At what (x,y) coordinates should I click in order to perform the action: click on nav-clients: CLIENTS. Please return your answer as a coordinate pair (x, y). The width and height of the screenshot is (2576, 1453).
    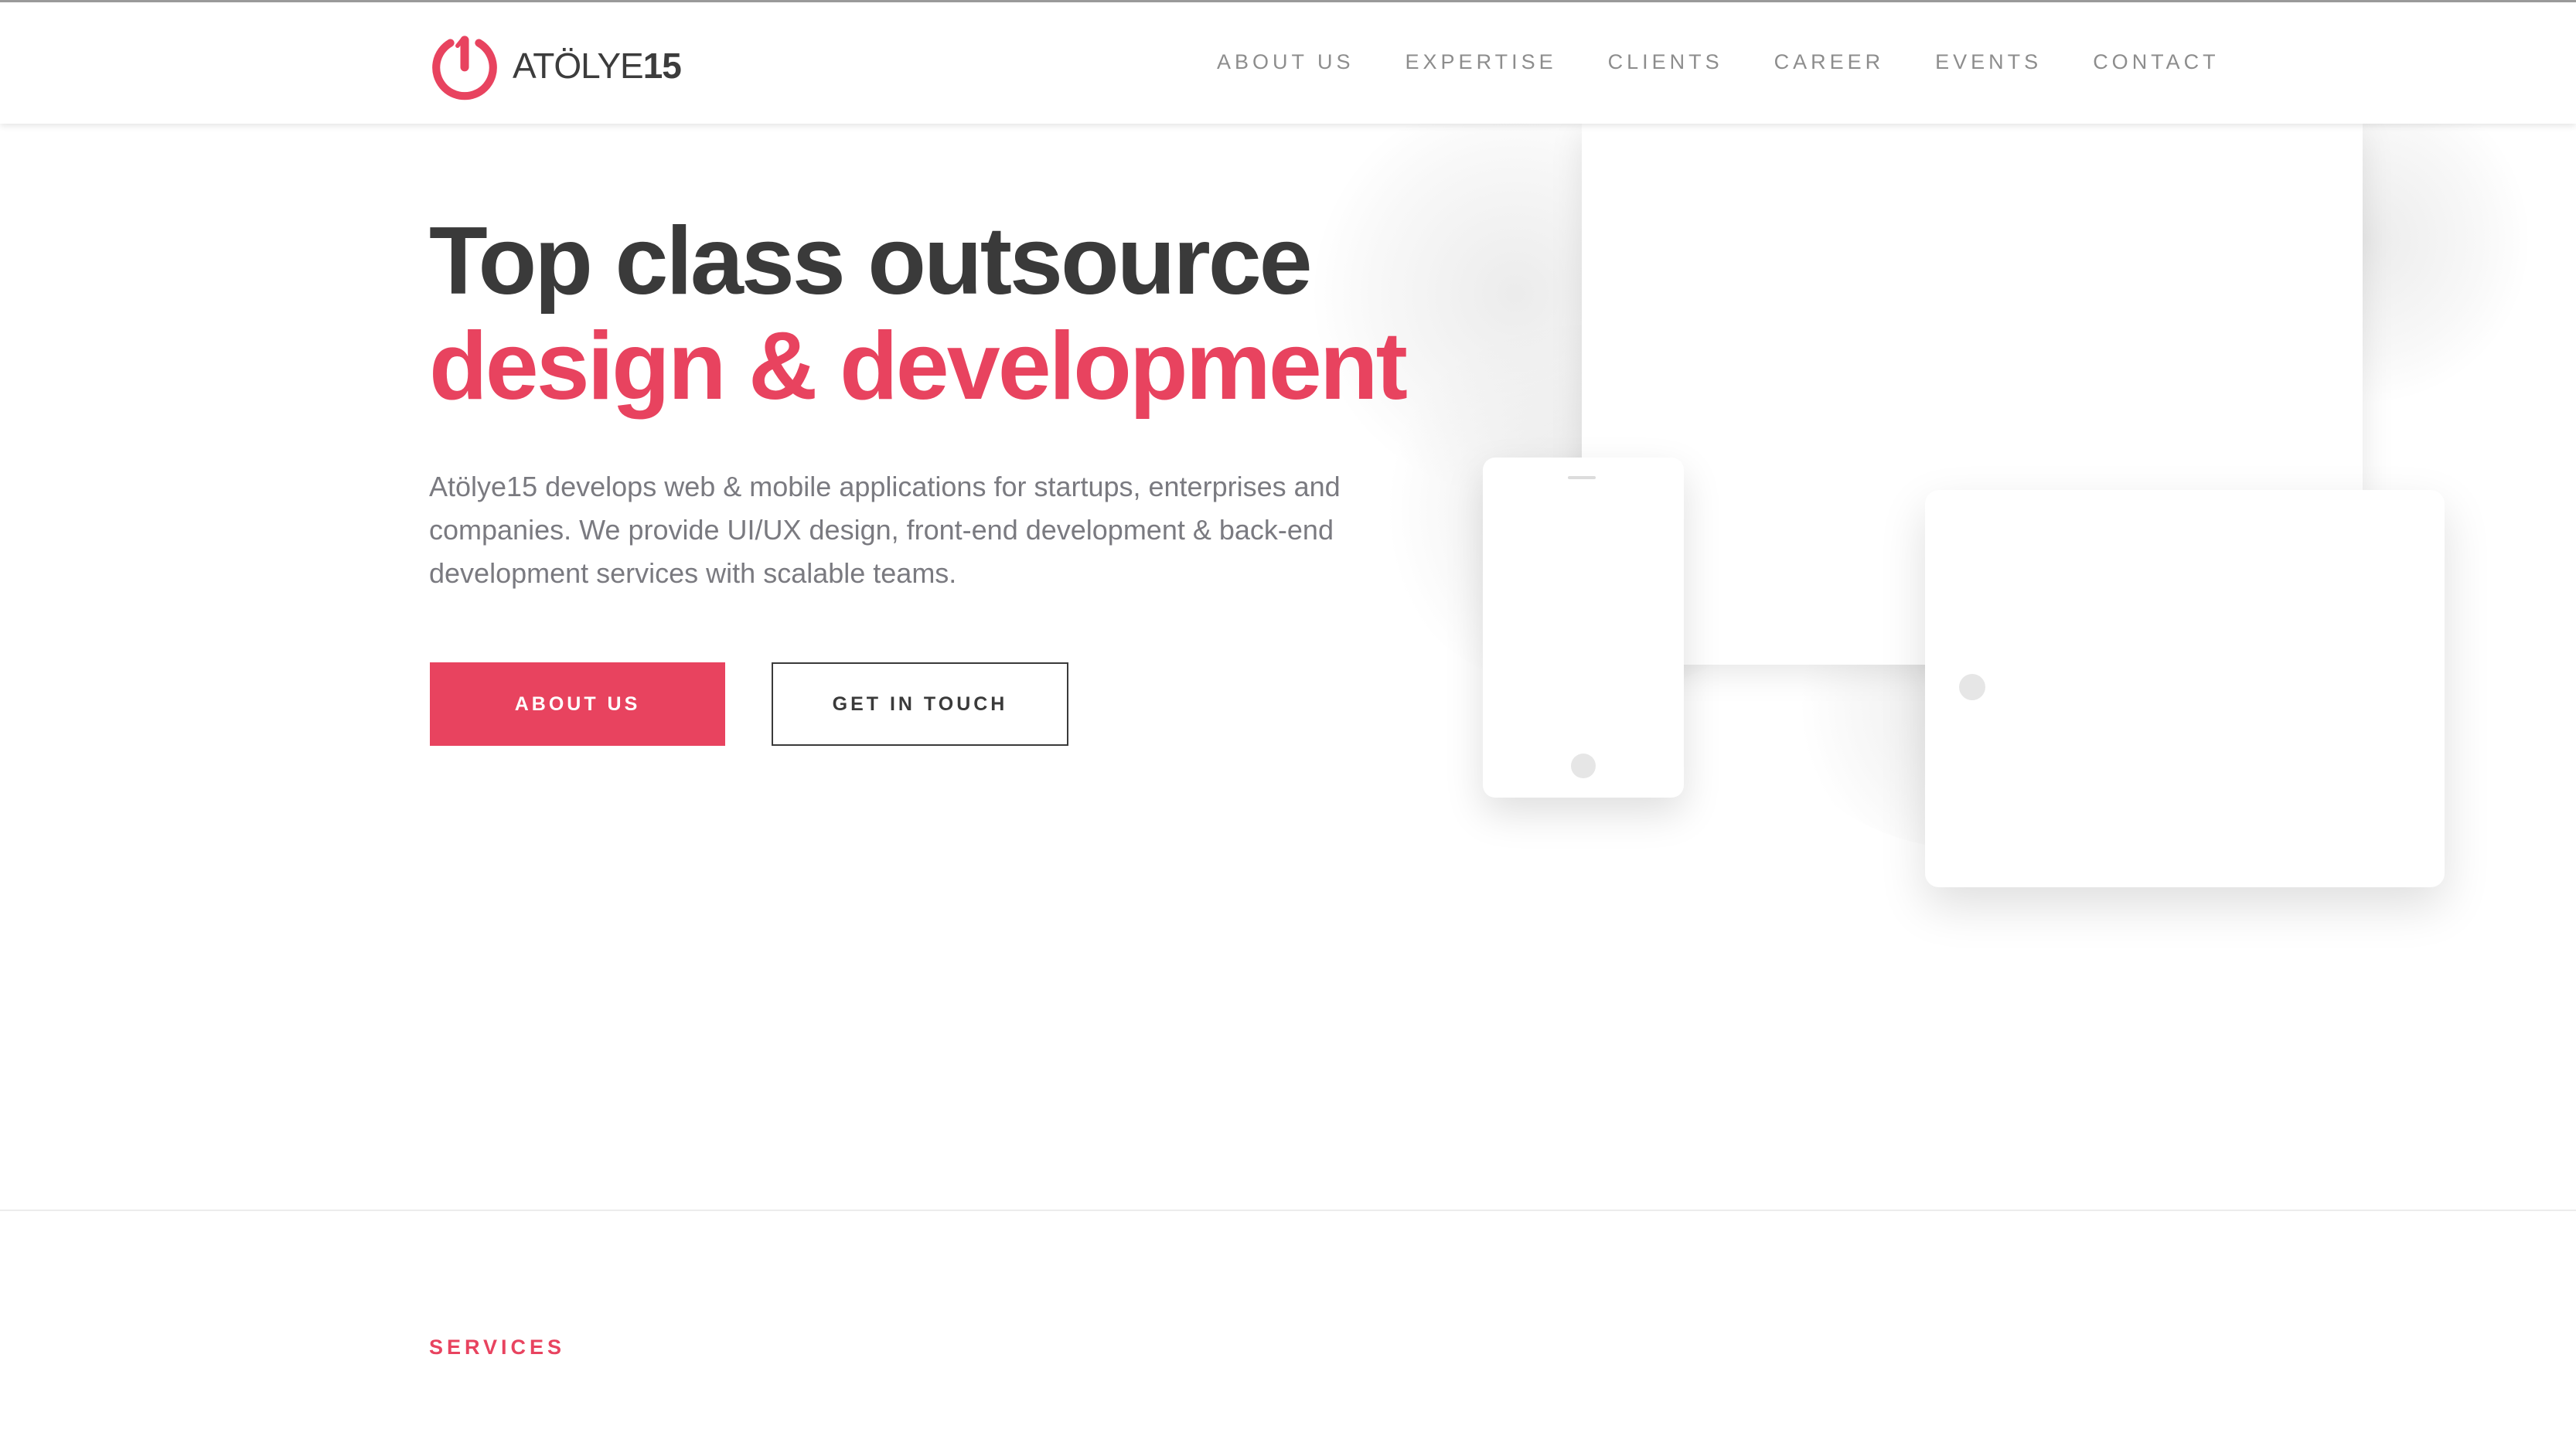
    Looking at the image, I should click on (1666, 62).